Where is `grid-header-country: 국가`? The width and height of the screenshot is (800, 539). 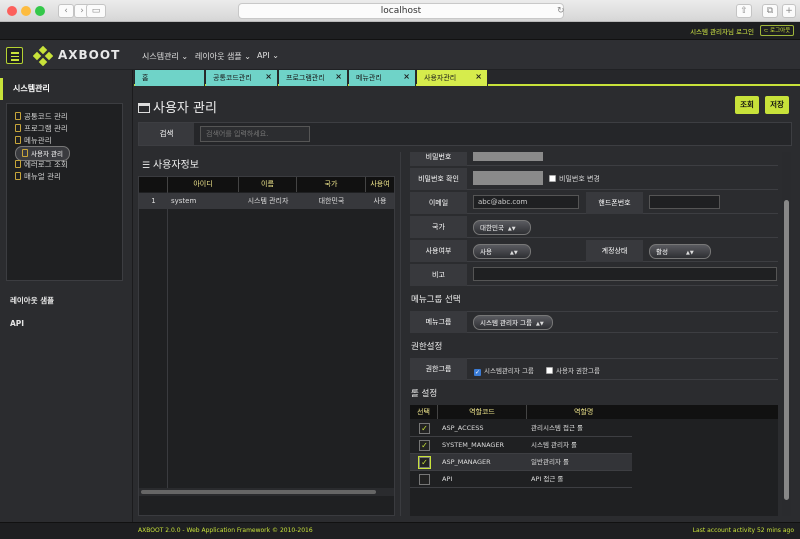
grid-header-country: 국가 is located at coordinates (331, 184).